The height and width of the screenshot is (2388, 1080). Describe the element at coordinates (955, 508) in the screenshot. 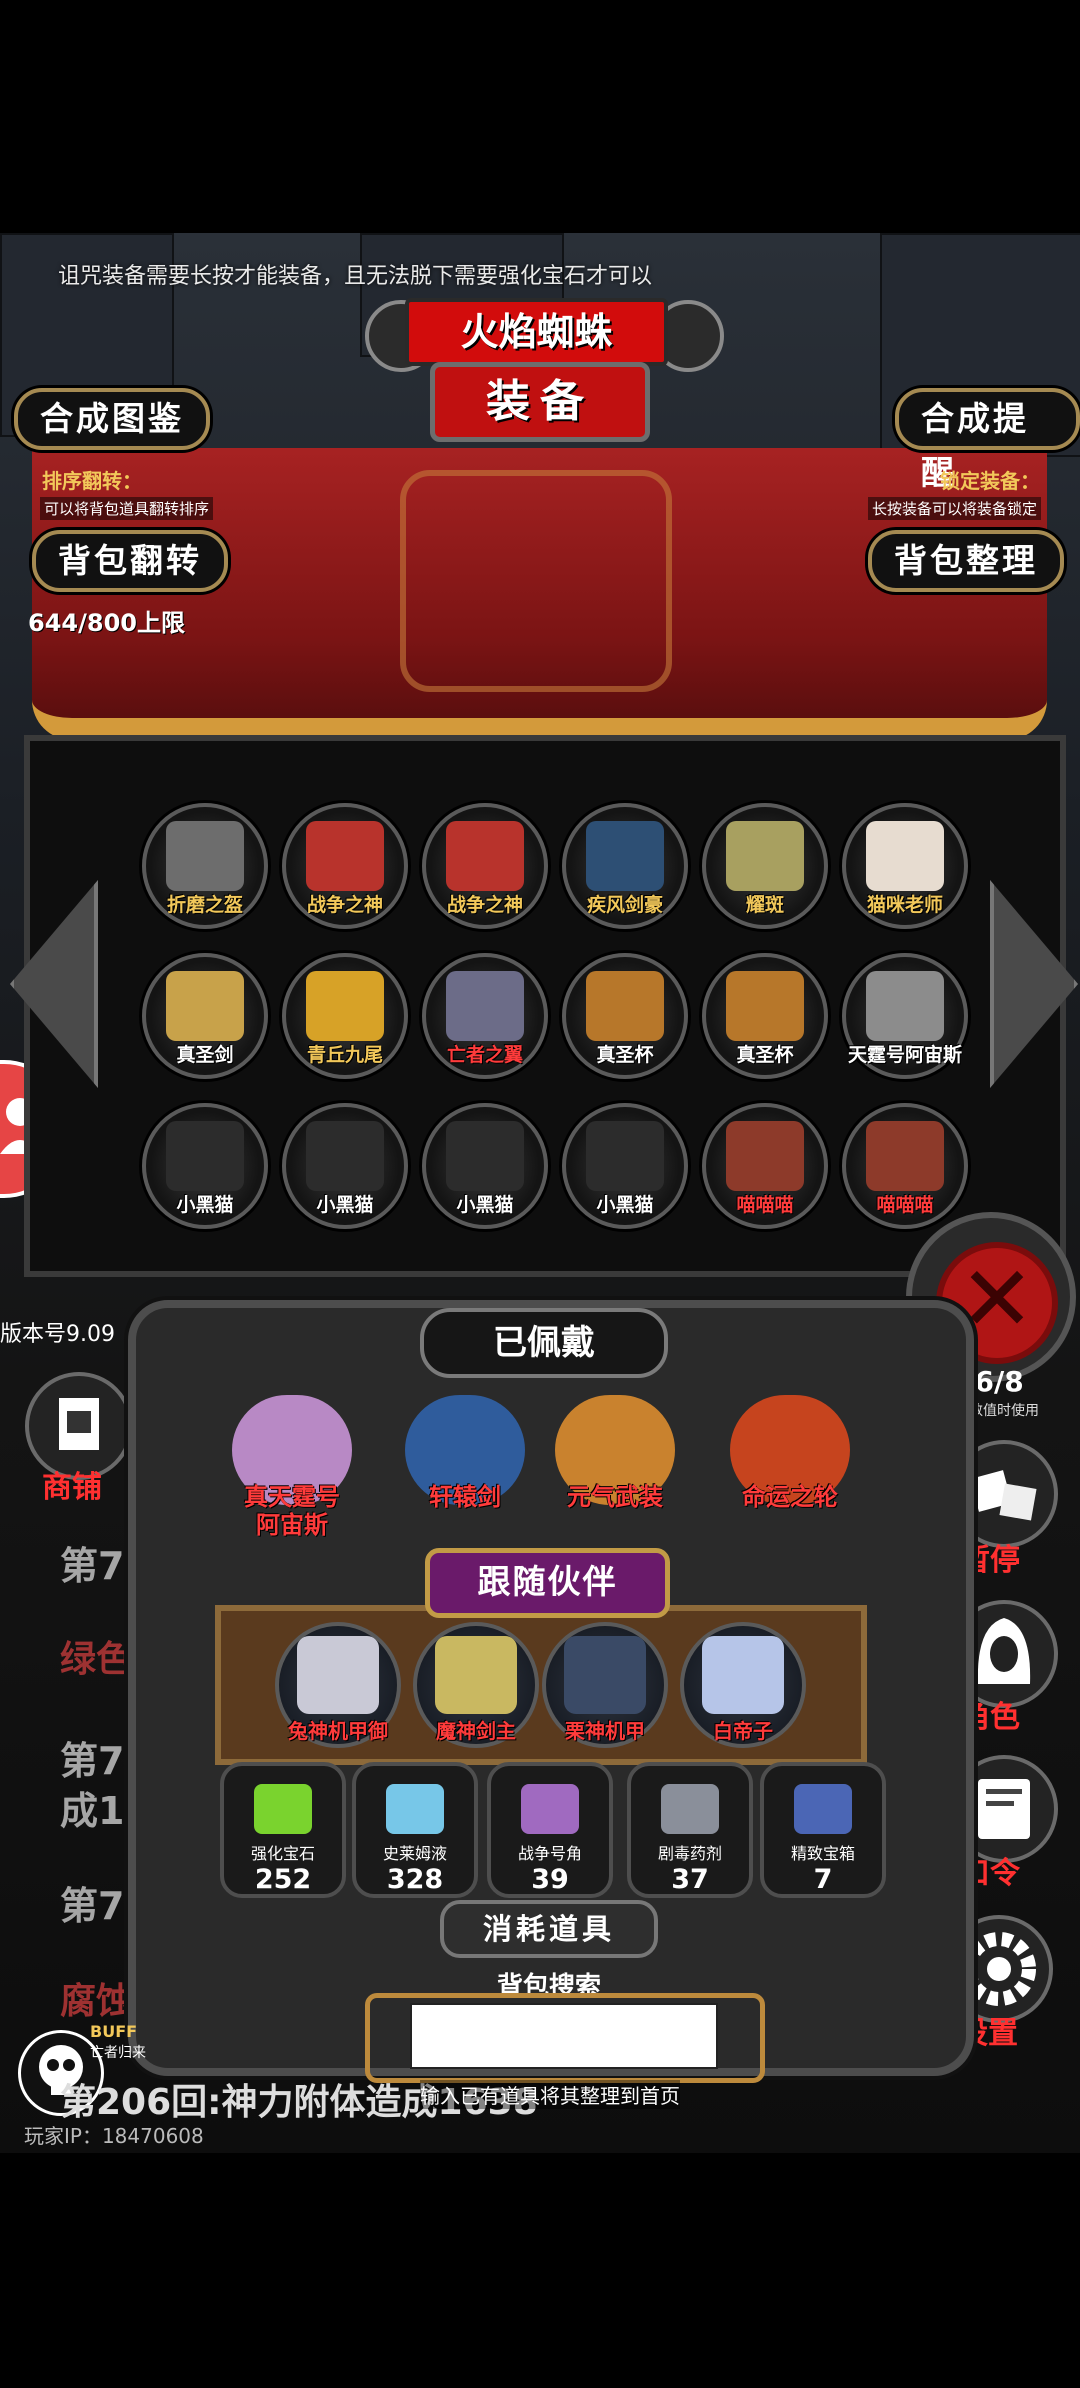

I see `lock-equip-hint: 长按装备可以将装备锁定` at that location.